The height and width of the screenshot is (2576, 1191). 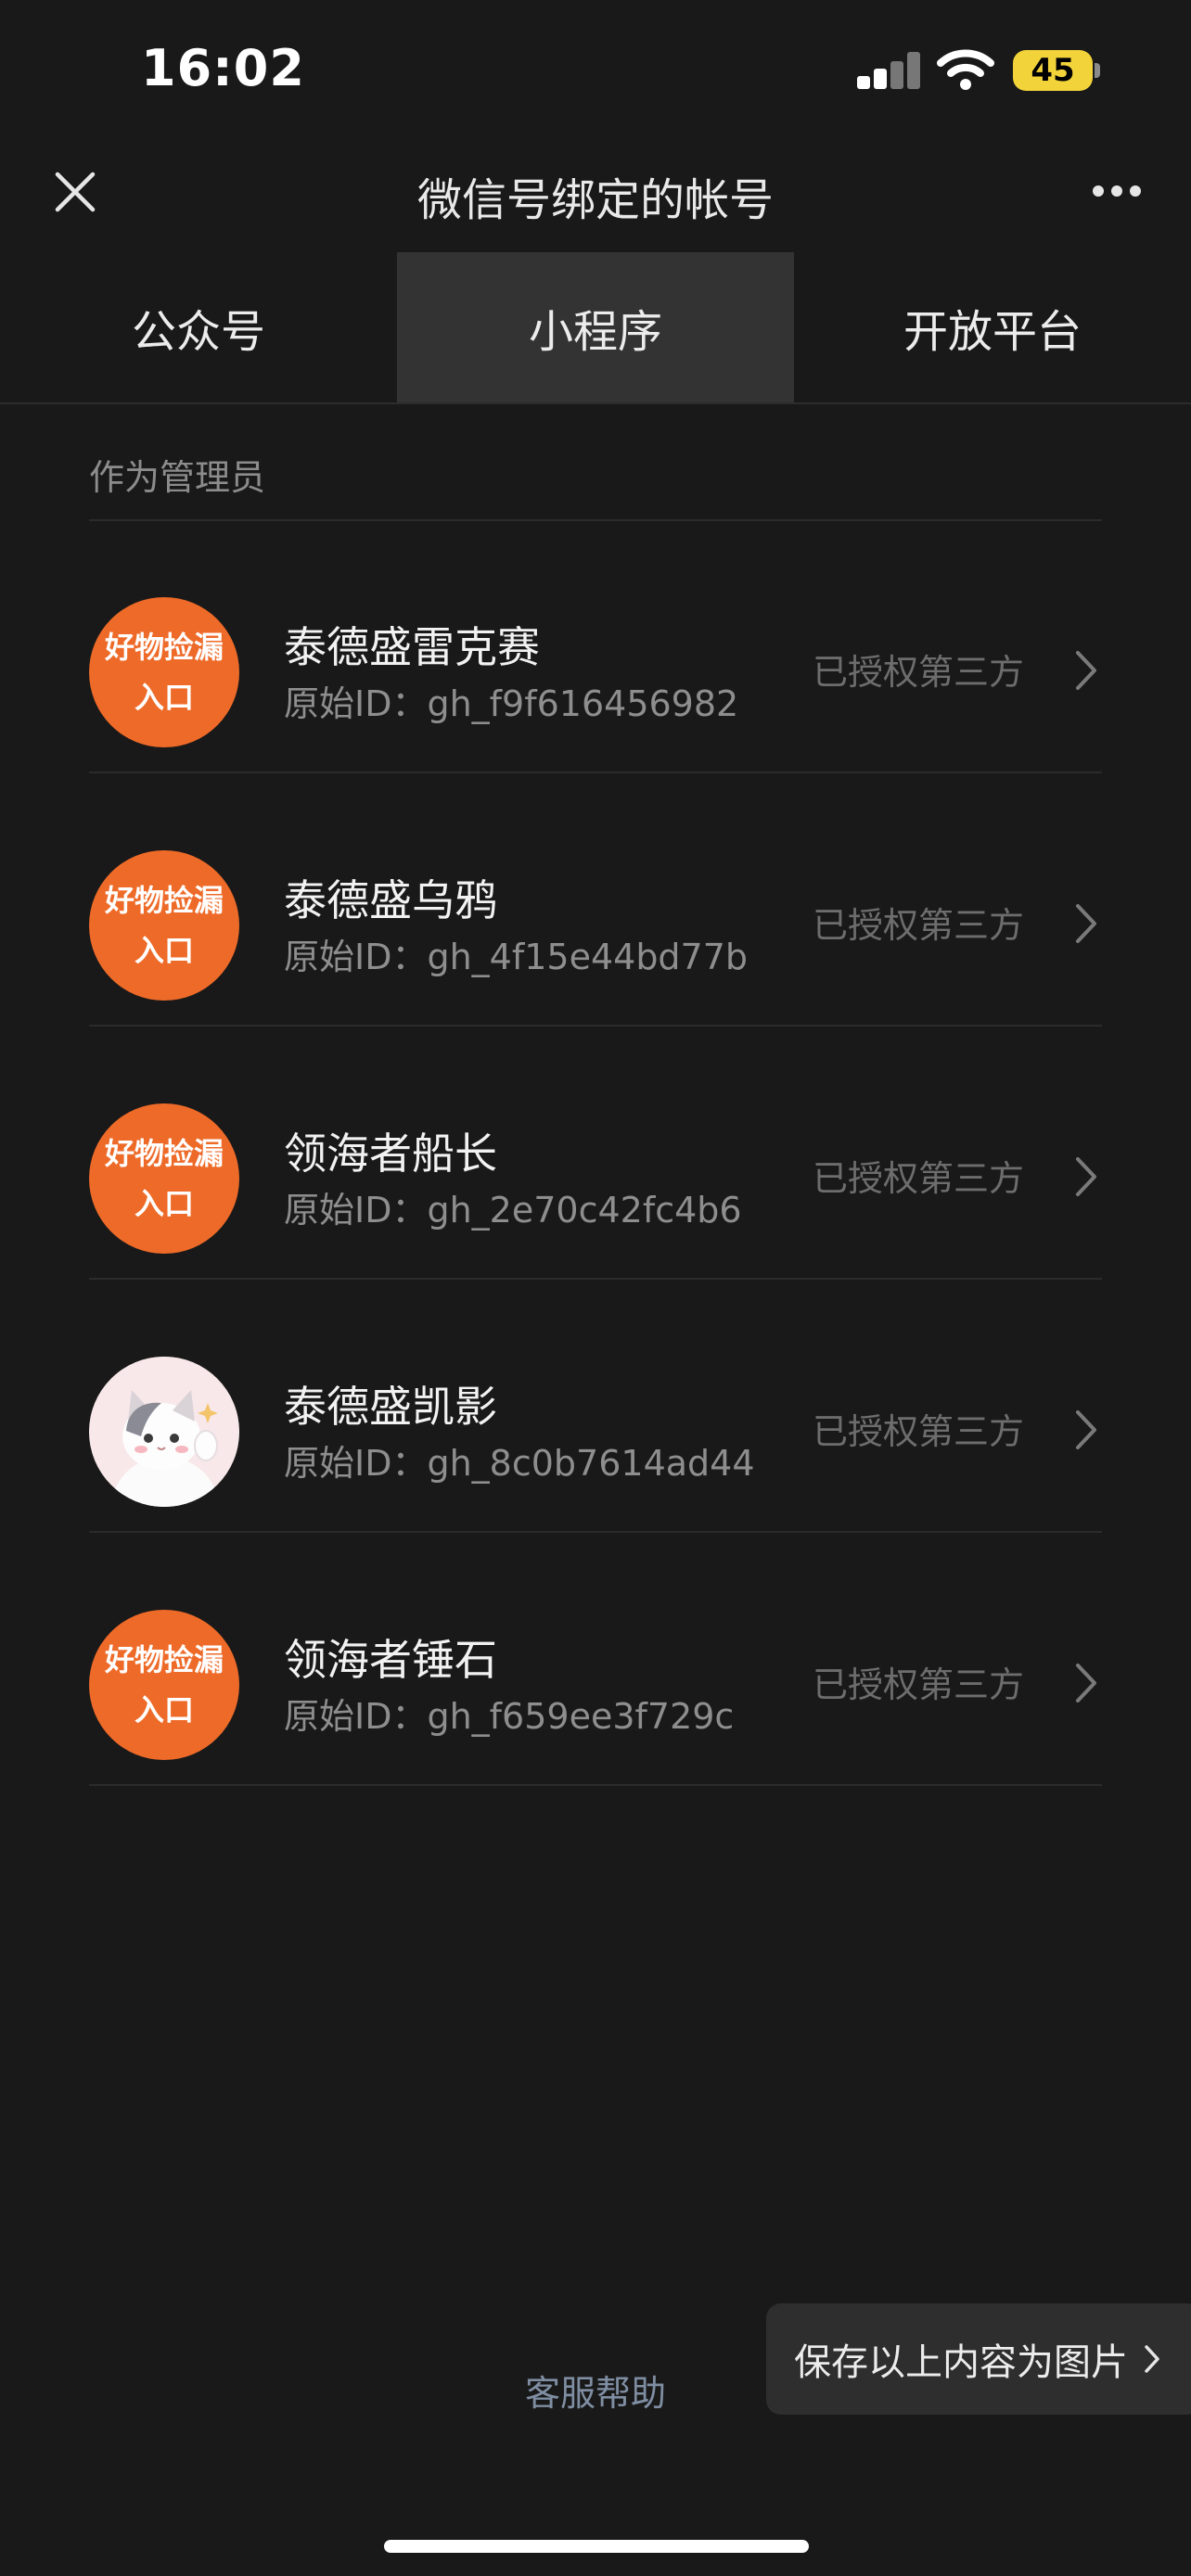 What do you see at coordinates (597, 2546) in the screenshot?
I see `home-indicator` at bounding box center [597, 2546].